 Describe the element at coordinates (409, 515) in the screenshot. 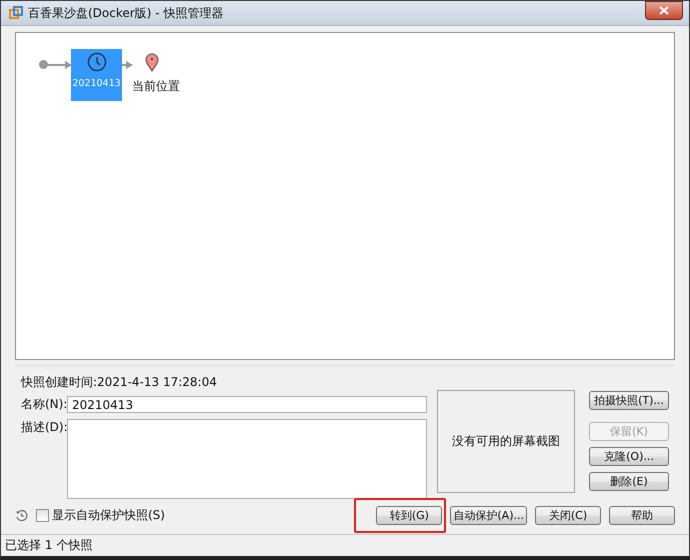

I see `dialog-button: 转到(G)` at that location.